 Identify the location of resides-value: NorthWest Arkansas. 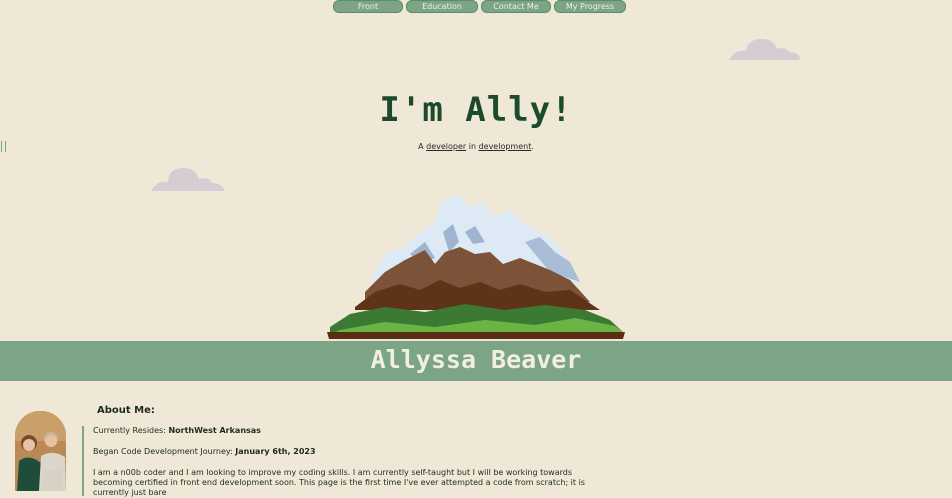
(214, 430).